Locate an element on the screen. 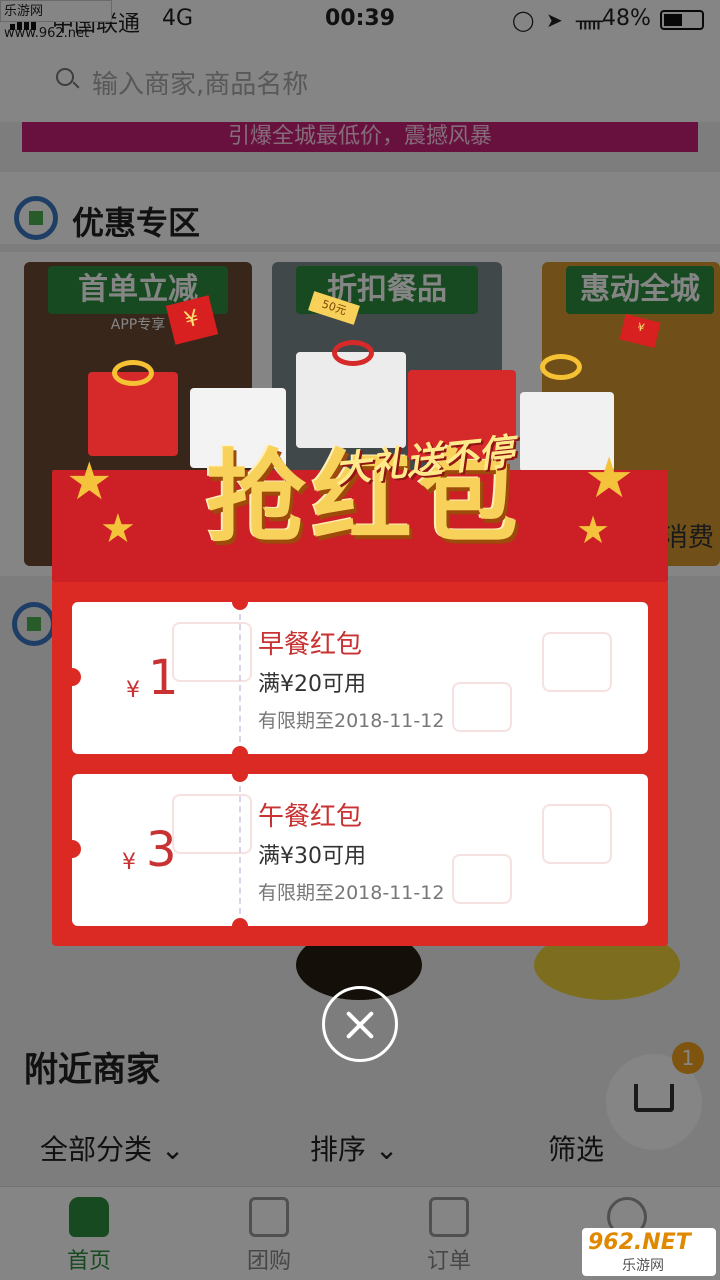  coupon-name: 午餐红包 is located at coordinates (310, 817).